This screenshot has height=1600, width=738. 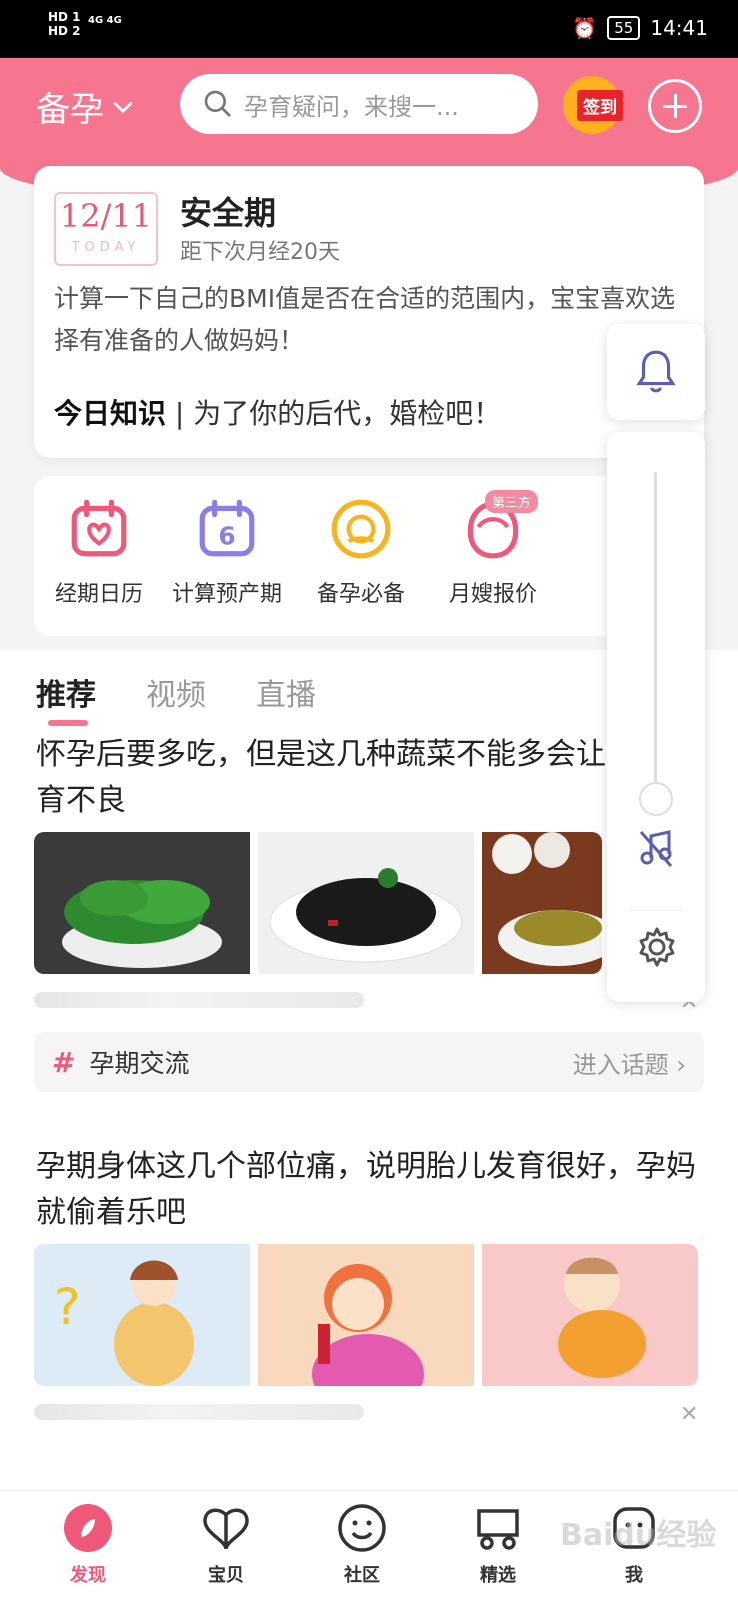 I want to click on feed-tabs: 推荐 视频 直播, so click(x=176, y=698).